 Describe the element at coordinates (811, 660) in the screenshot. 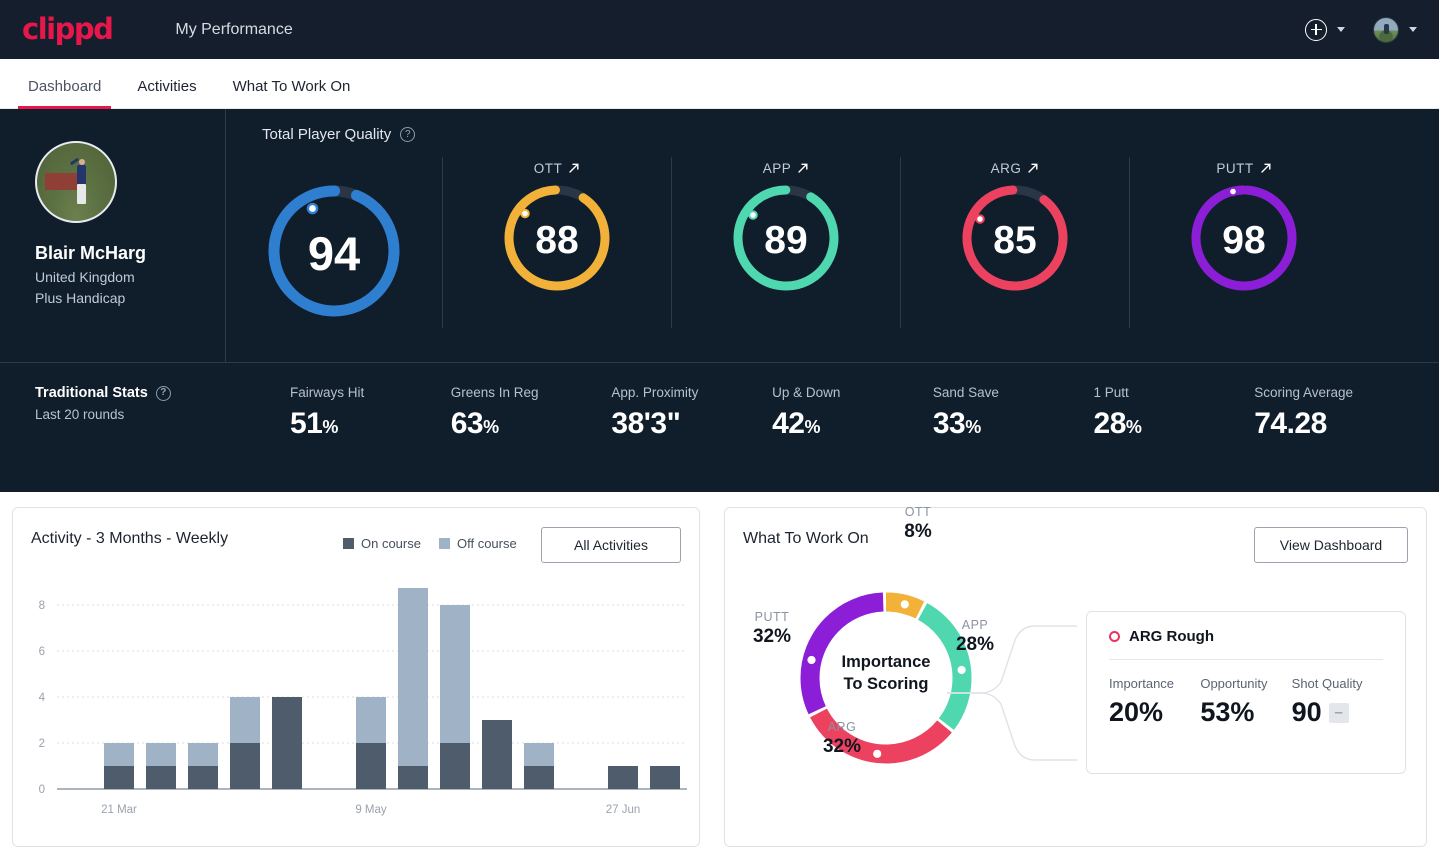

I see `donut-marker-putt` at that location.